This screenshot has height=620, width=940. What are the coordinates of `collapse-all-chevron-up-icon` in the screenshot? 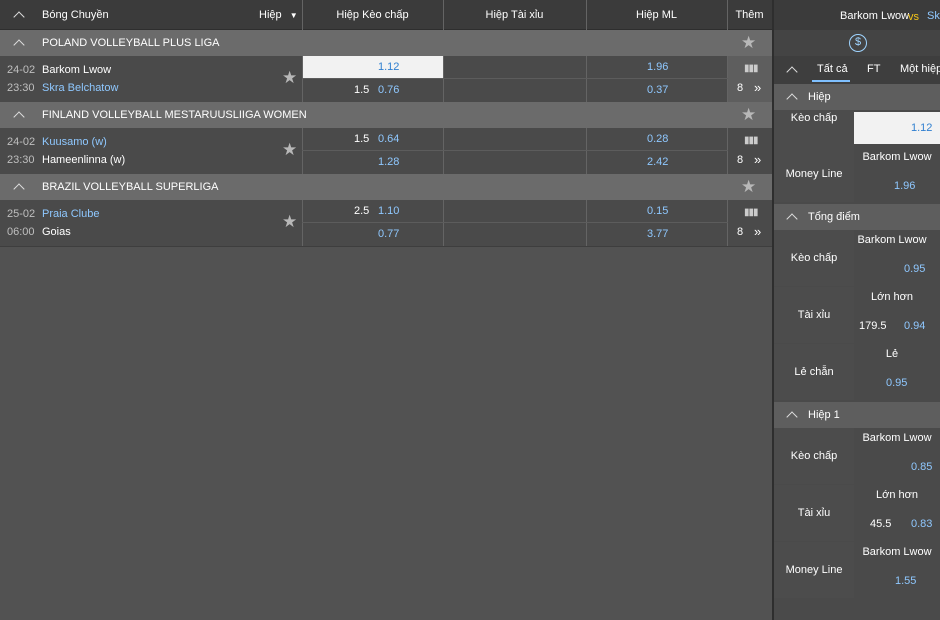 It's located at (19, 17).